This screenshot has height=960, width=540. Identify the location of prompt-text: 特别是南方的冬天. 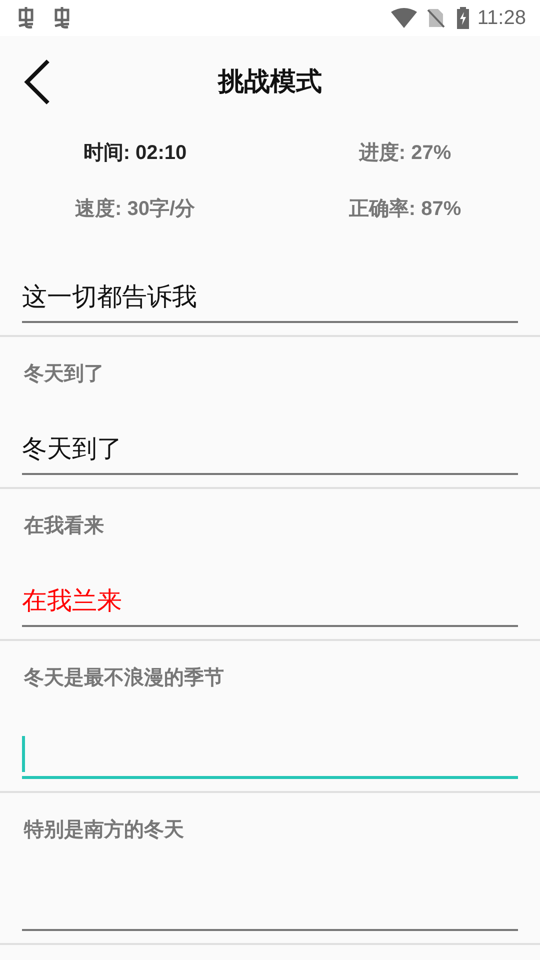
(104, 830).